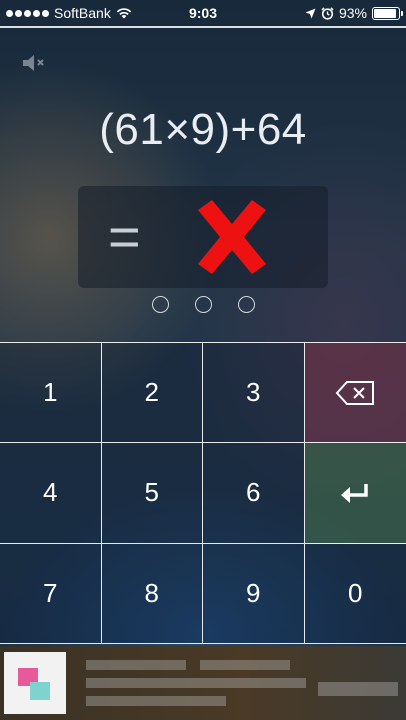 This screenshot has width=406, height=720. What do you see at coordinates (35, 683) in the screenshot?
I see `ad-thumbnail` at bounding box center [35, 683].